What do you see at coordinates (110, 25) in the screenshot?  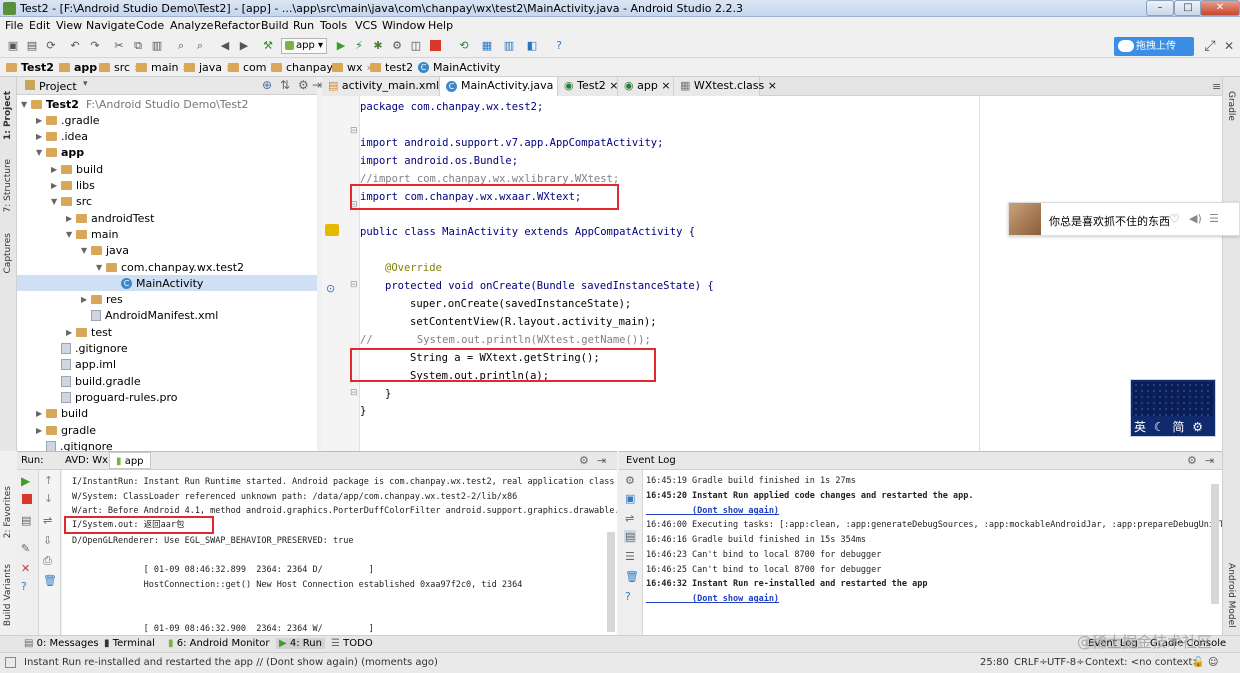 I see `menu-navigate: Navigate` at bounding box center [110, 25].